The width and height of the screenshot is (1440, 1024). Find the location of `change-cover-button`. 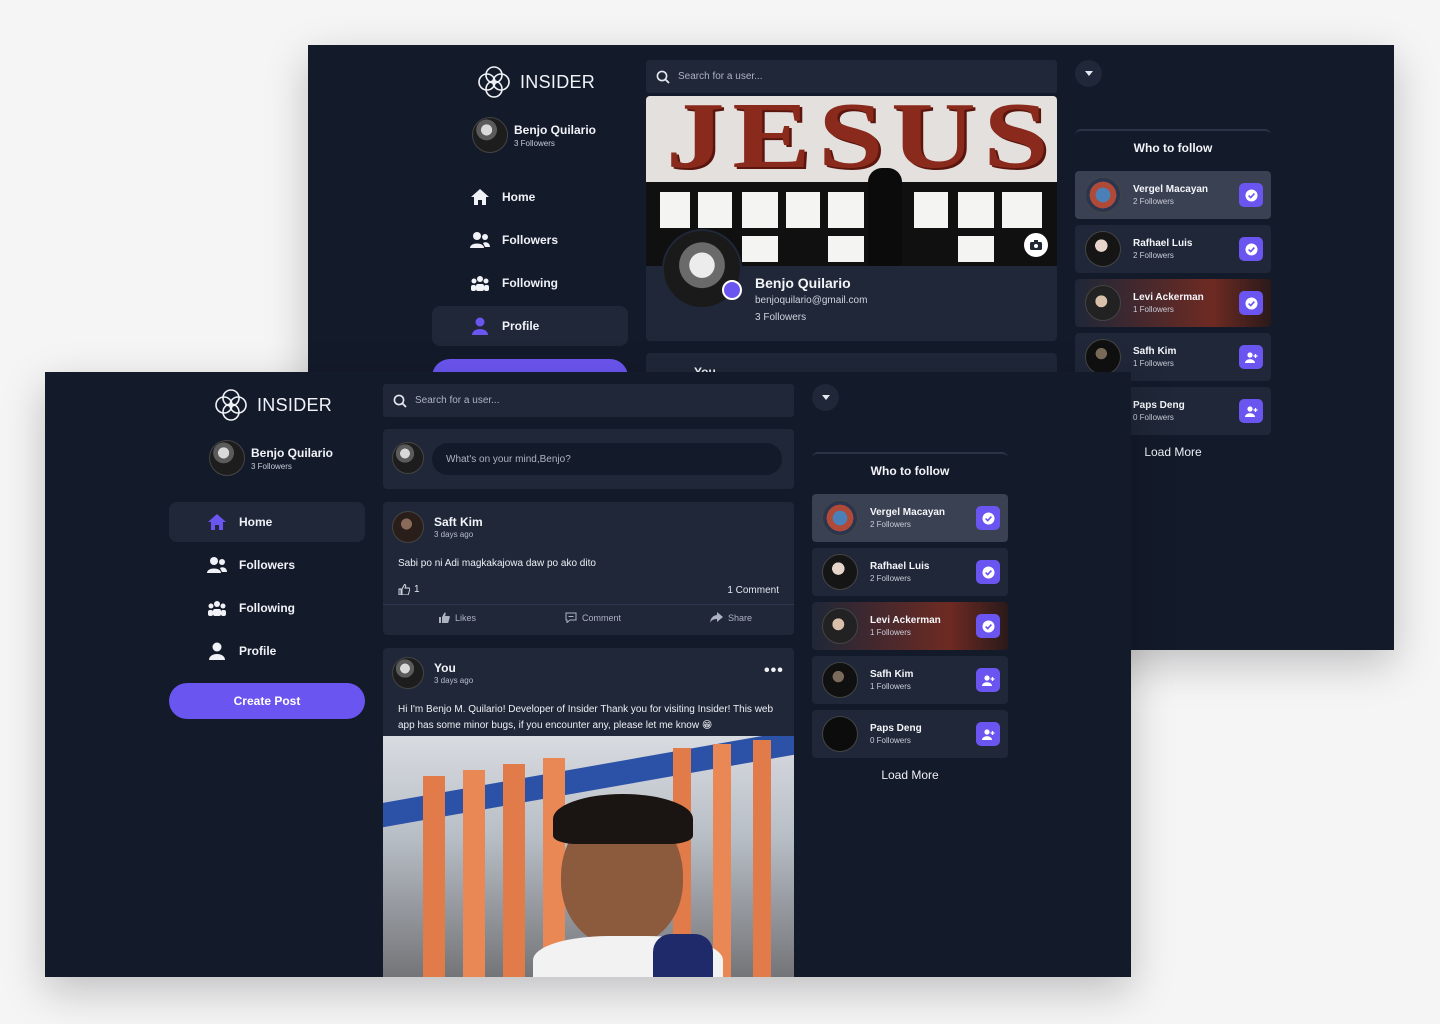

change-cover-button is located at coordinates (1036, 245).